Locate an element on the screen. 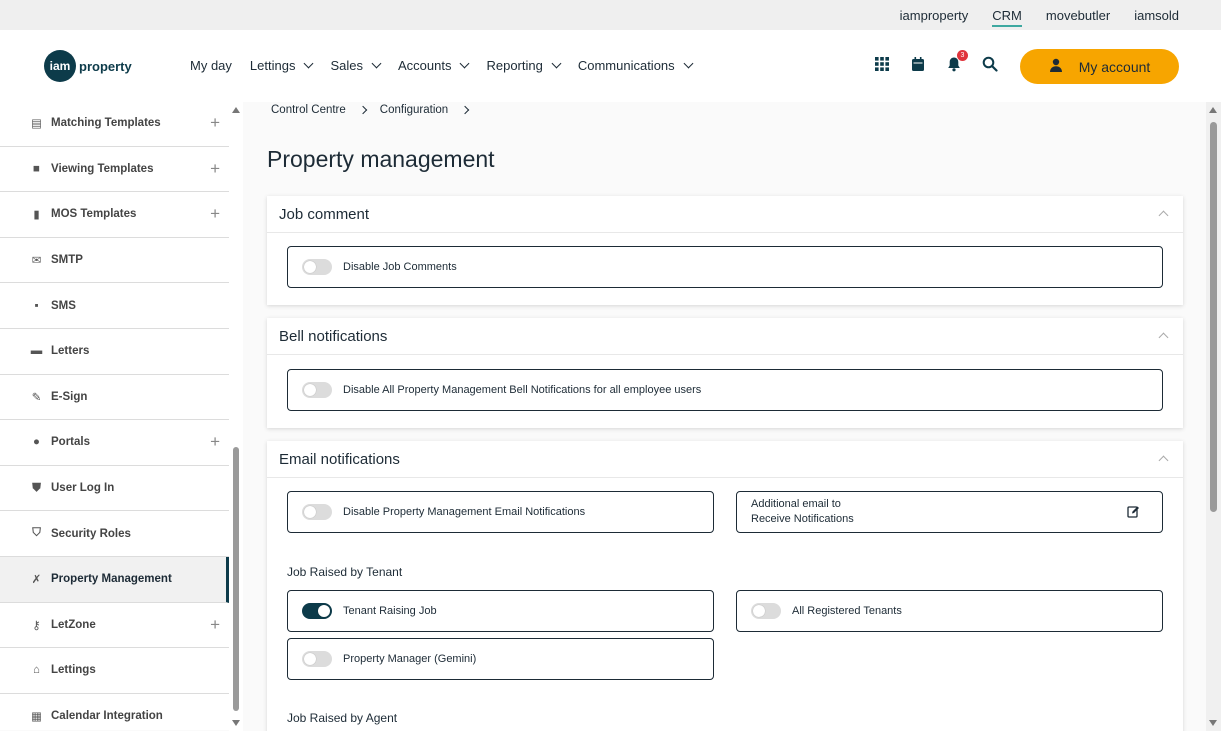 This screenshot has width=1221, height=731. nav-communications: Communications is located at coordinates (635, 65).